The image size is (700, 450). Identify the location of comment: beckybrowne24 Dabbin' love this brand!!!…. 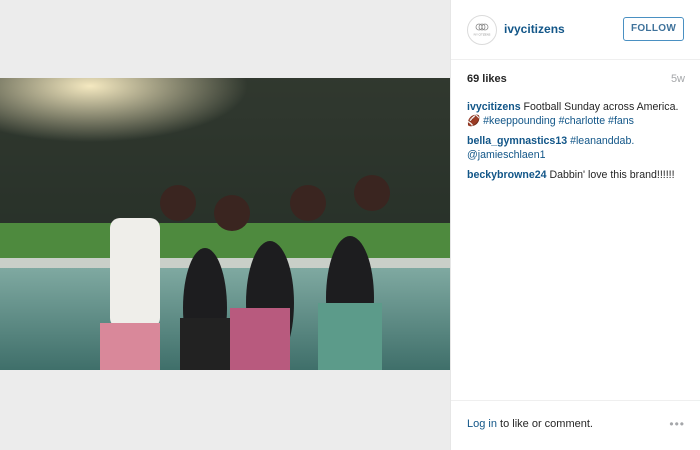
(576, 175).